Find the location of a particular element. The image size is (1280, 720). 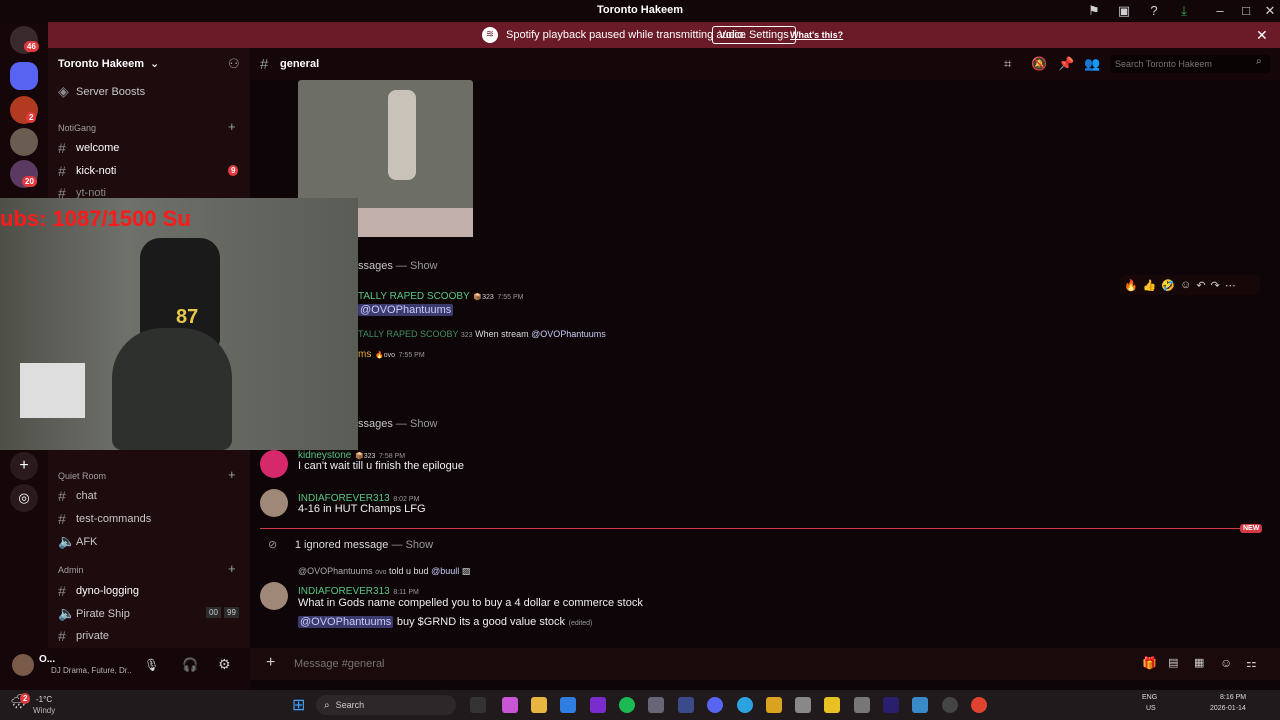

reply-preview: @OVOPhantuums ovo told u bud @buull ▨ is located at coordinates (384, 571).